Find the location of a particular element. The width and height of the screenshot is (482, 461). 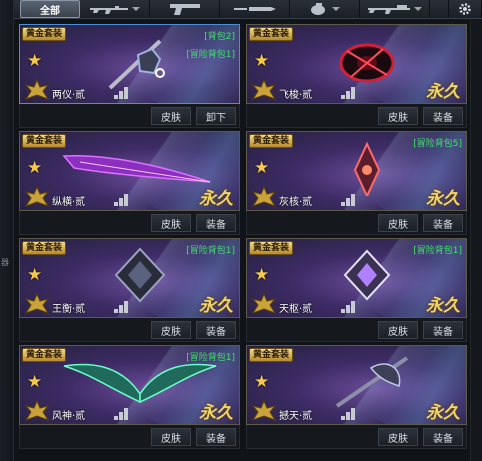

tab-sniper is located at coordinates (395, 9).